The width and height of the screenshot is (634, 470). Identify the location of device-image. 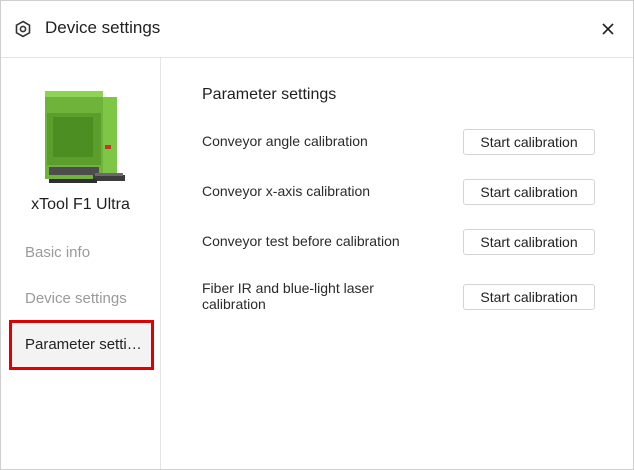
(85, 137).